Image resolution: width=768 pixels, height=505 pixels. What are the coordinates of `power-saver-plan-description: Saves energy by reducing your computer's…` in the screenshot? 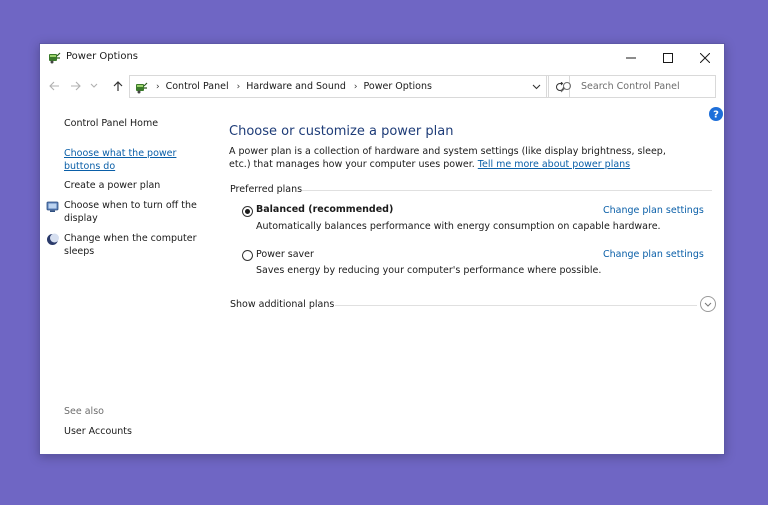 It's located at (429, 270).